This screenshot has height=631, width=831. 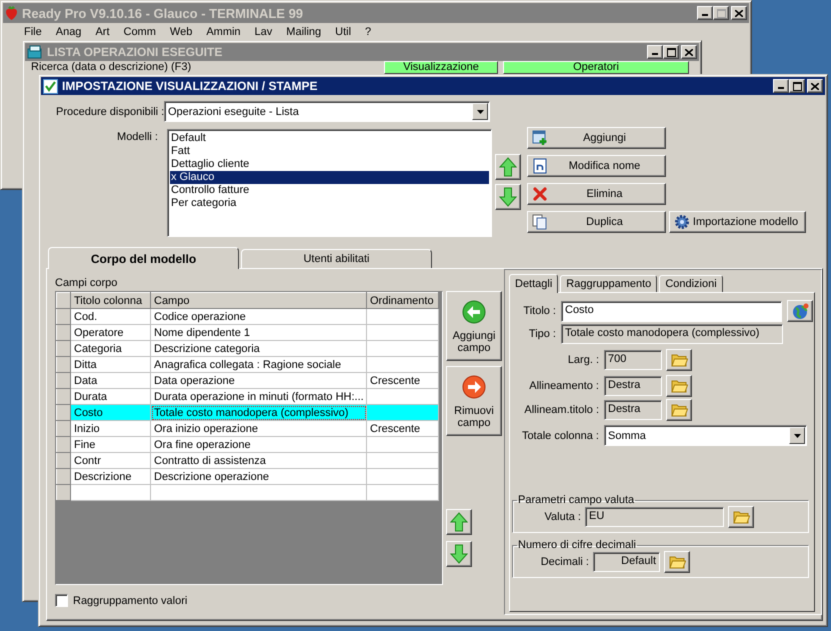 I want to click on table-row: Data Data operazione Crescente, so click(x=247, y=380).